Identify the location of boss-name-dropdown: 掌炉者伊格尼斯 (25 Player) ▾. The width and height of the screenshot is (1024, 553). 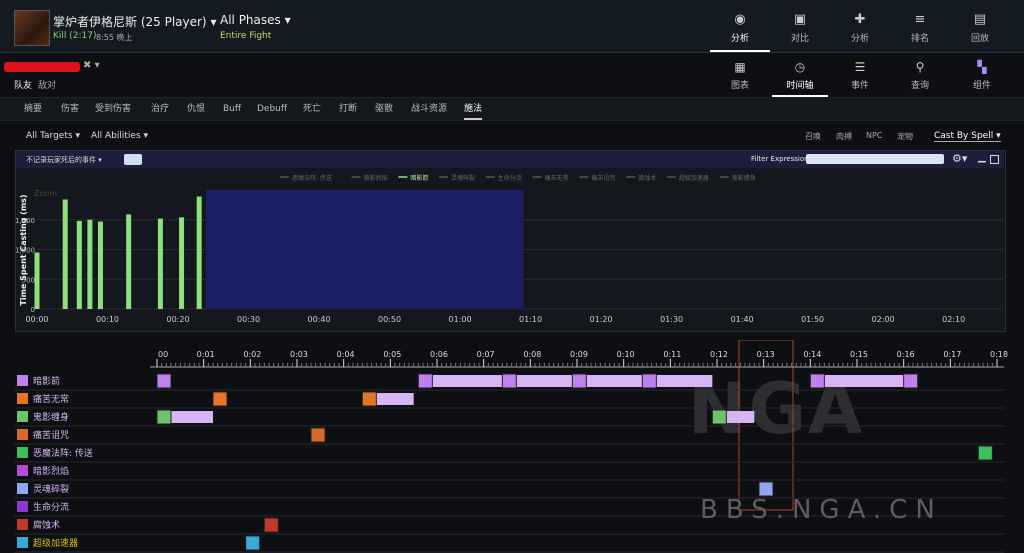
(134, 21).